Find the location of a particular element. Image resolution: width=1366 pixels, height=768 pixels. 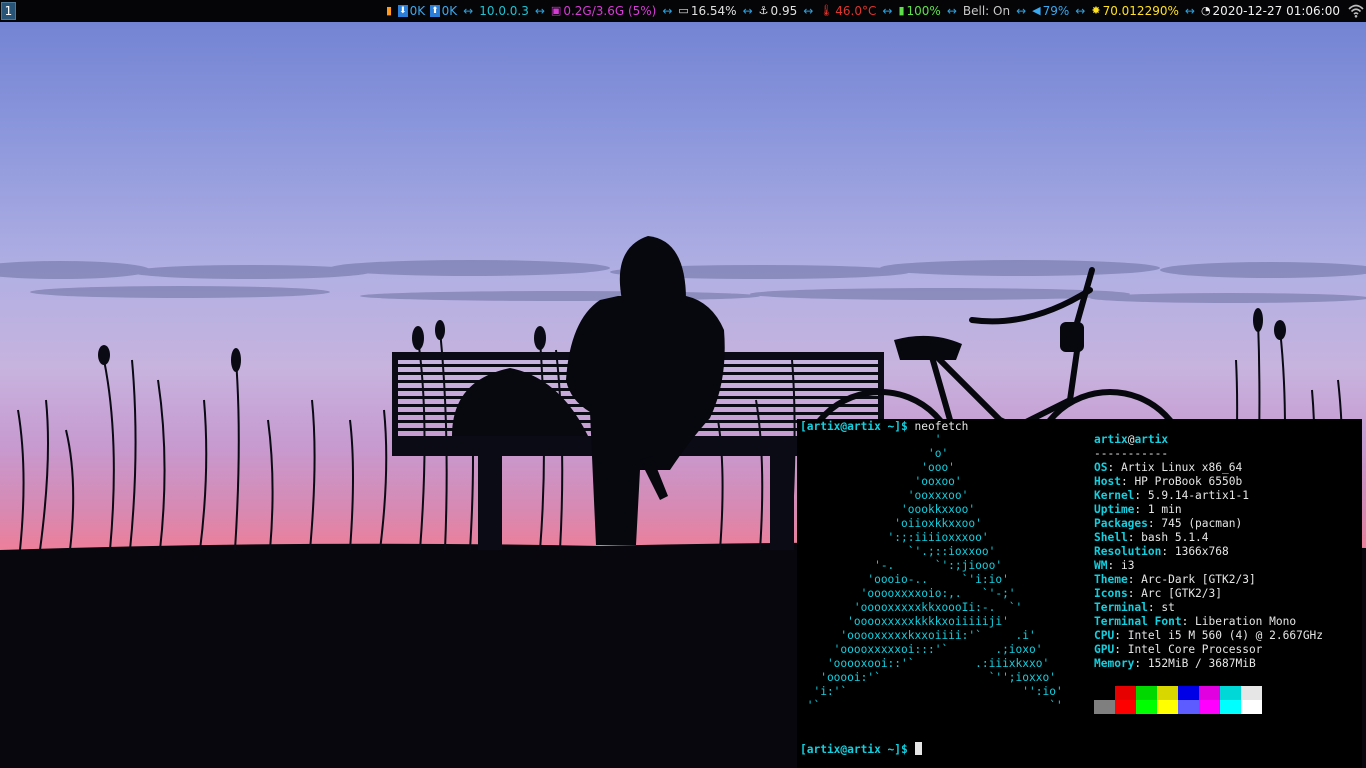

color-palette is located at coordinates (1178, 700).